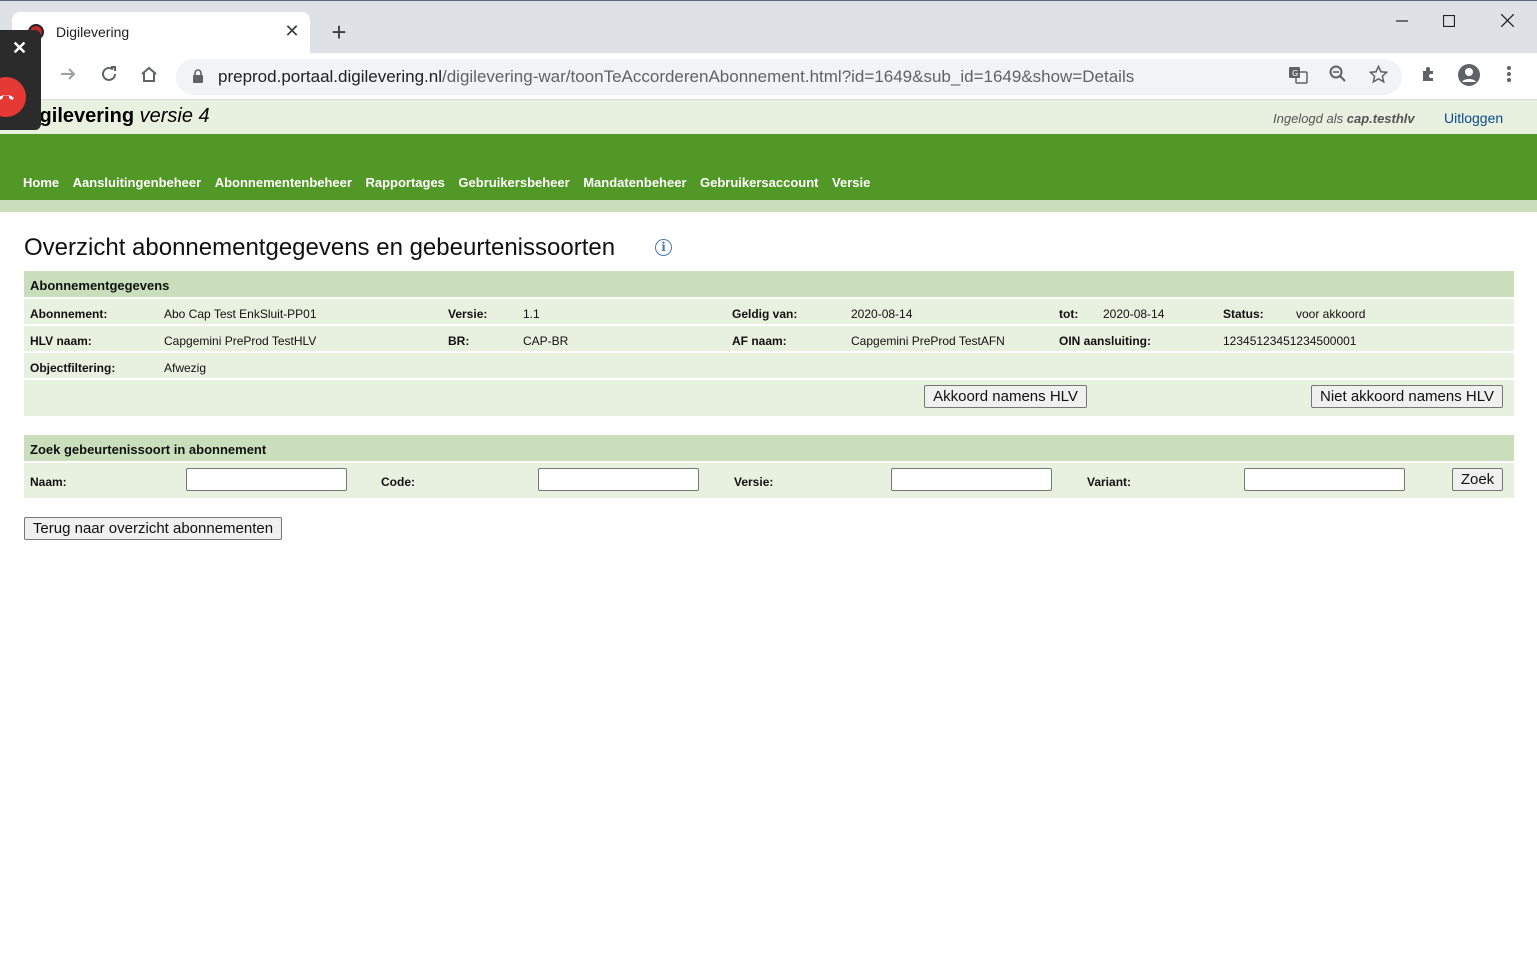  What do you see at coordinates (48, 482) in the screenshot?
I see `naam-label: Naam:` at bounding box center [48, 482].